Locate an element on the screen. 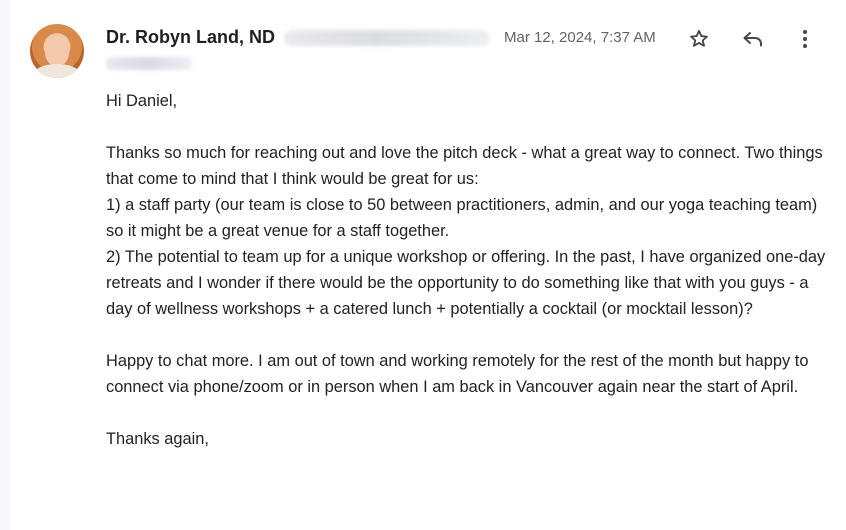 Image resolution: width=846 pixels, height=530 pixels. avatar-shoulders is located at coordinates (57, 71).